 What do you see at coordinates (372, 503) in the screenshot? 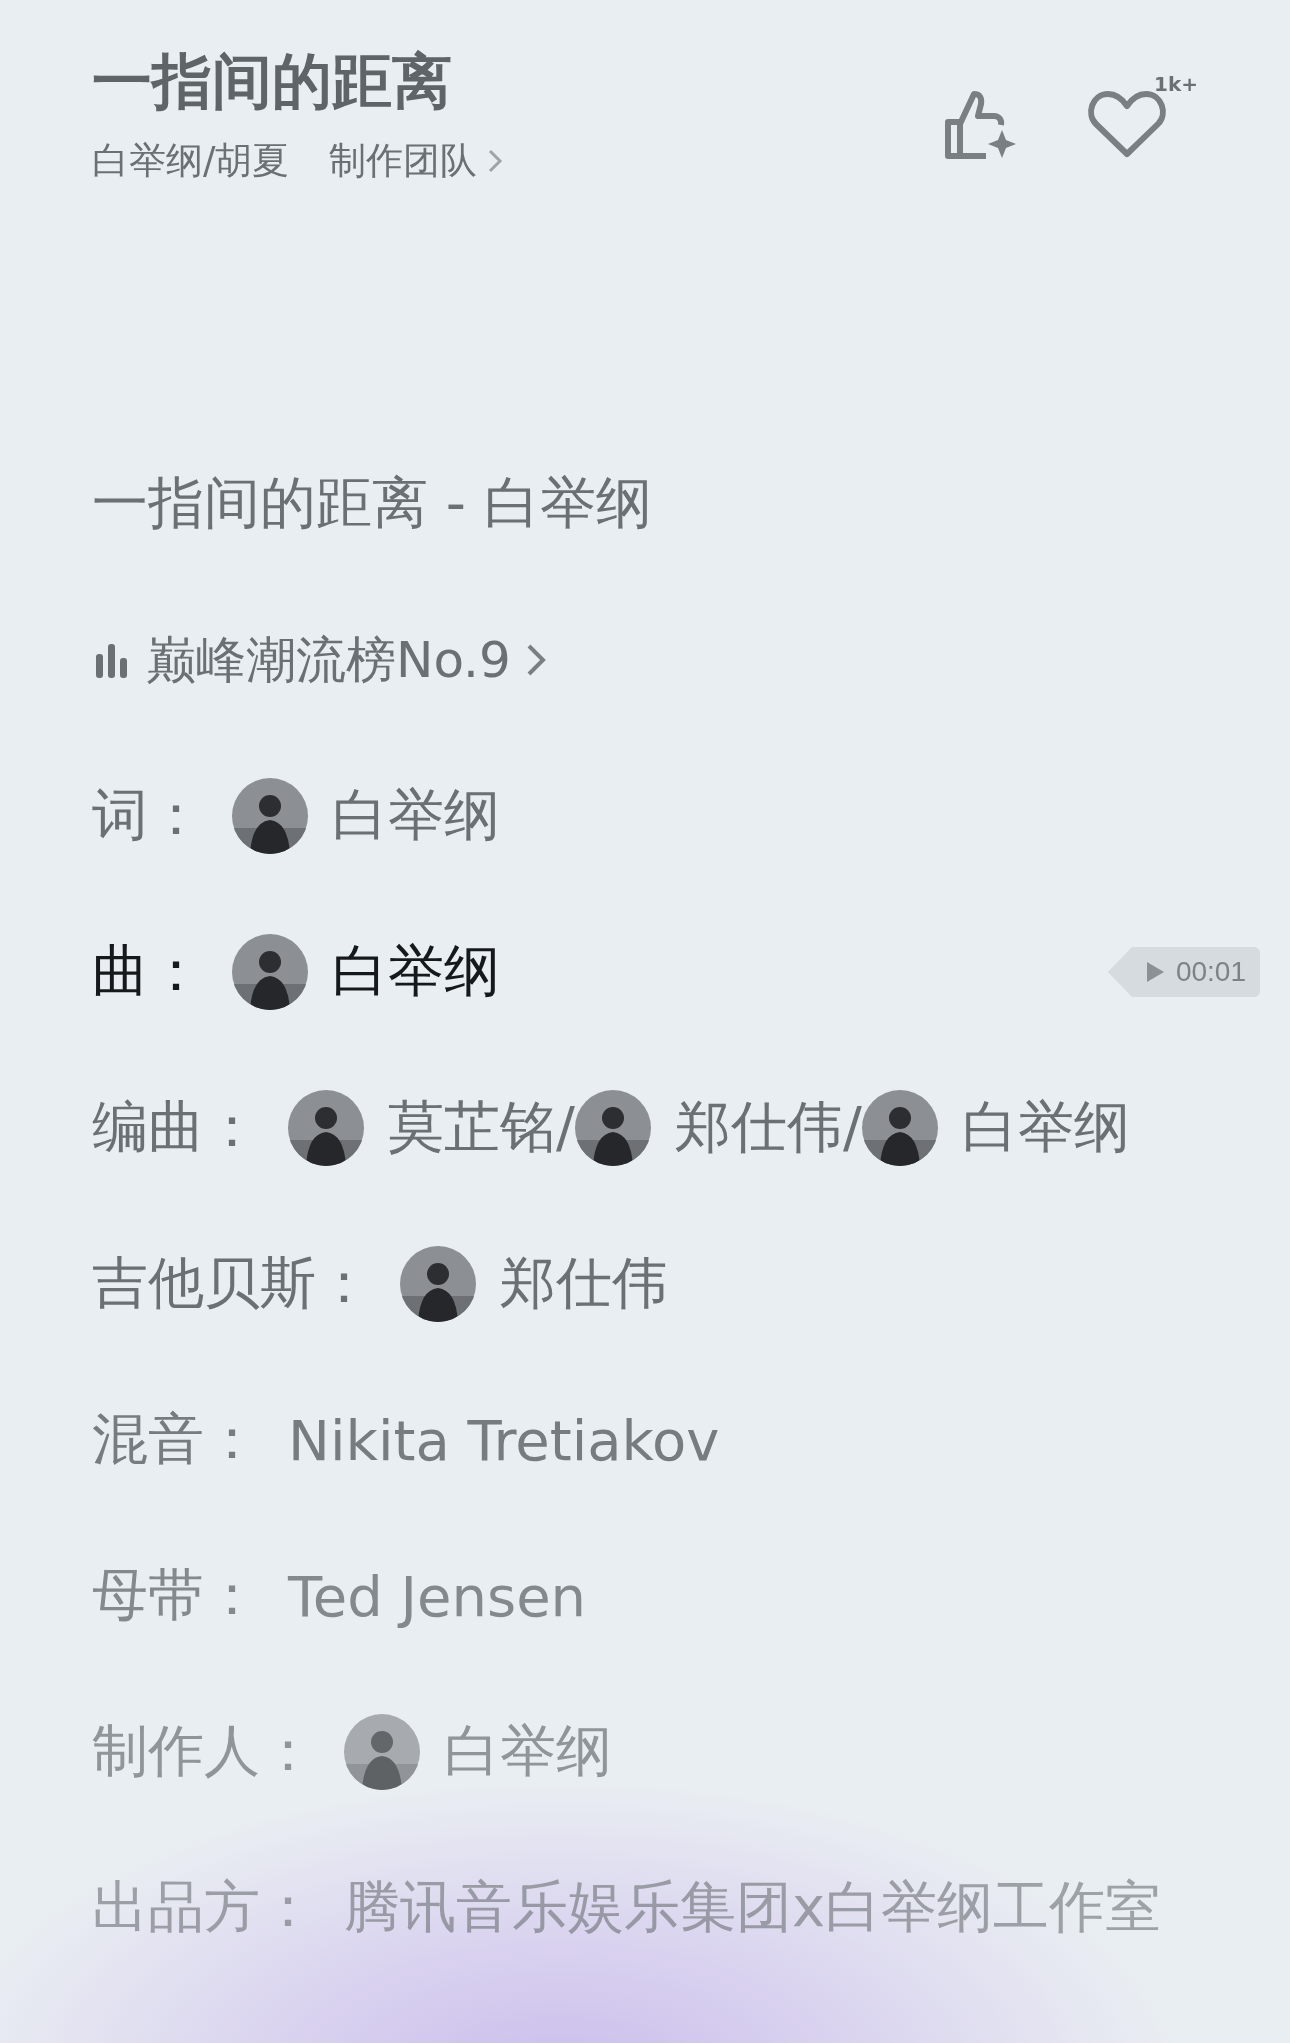
I see `lyric-line: 一指间的距离 - 白举纲` at bounding box center [372, 503].